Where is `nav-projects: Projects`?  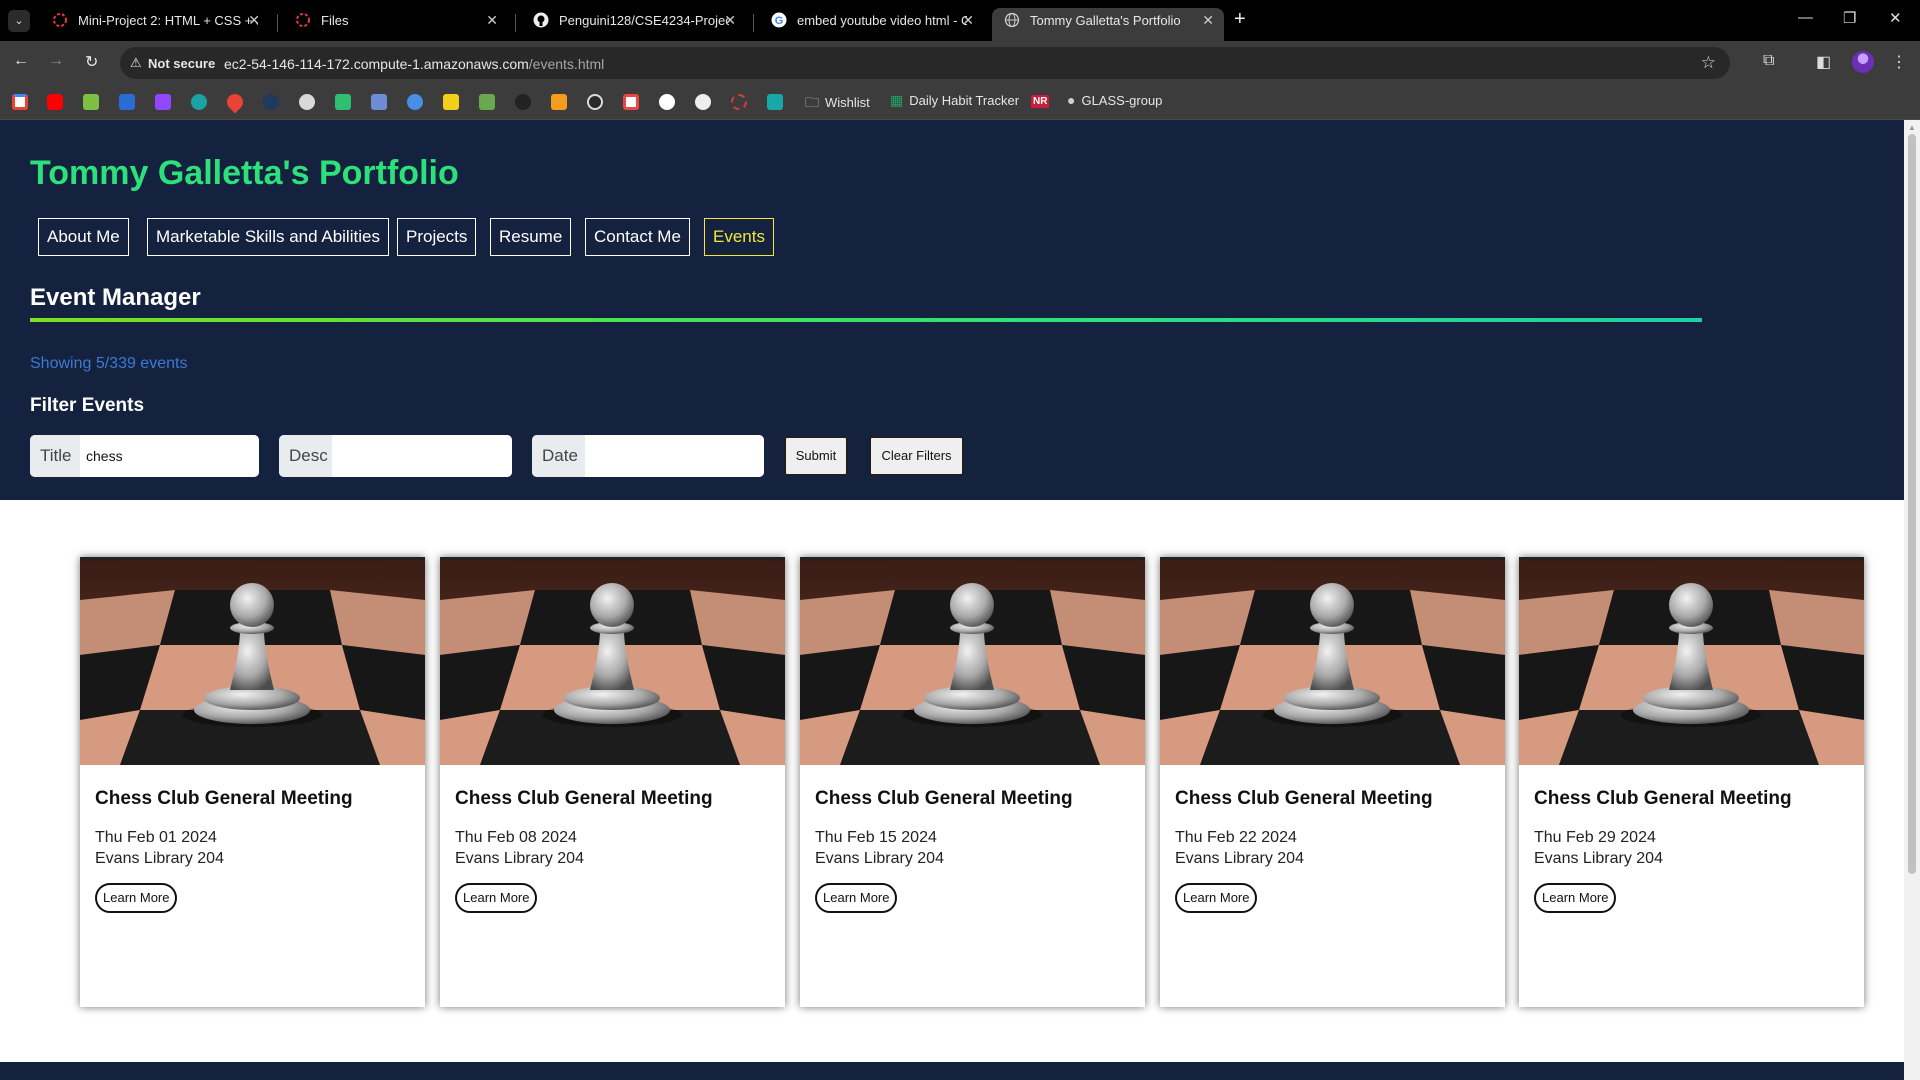
nav-projects: Projects is located at coordinates (437, 237).